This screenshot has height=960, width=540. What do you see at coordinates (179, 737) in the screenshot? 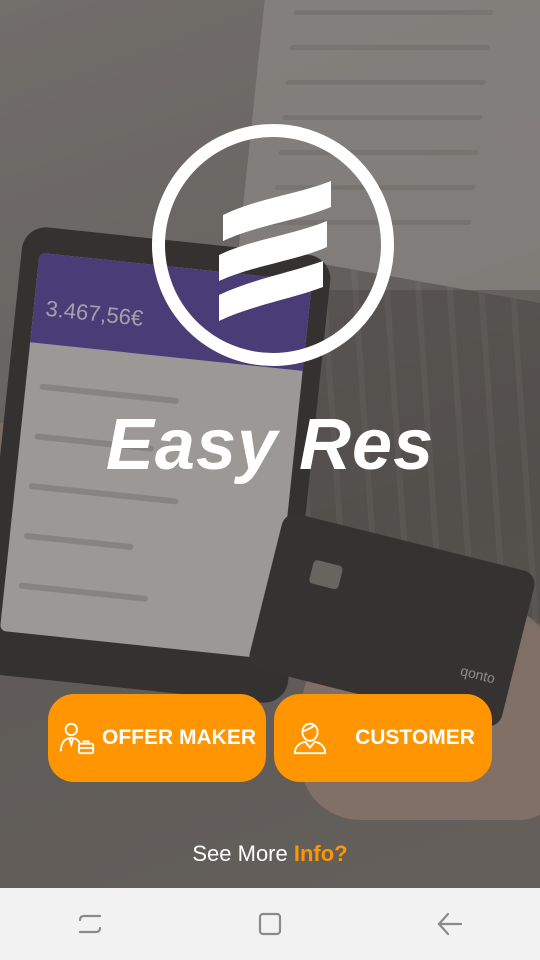
I see `offer-maker-label: OFFER MAKER` at bounding box center [179, 737].